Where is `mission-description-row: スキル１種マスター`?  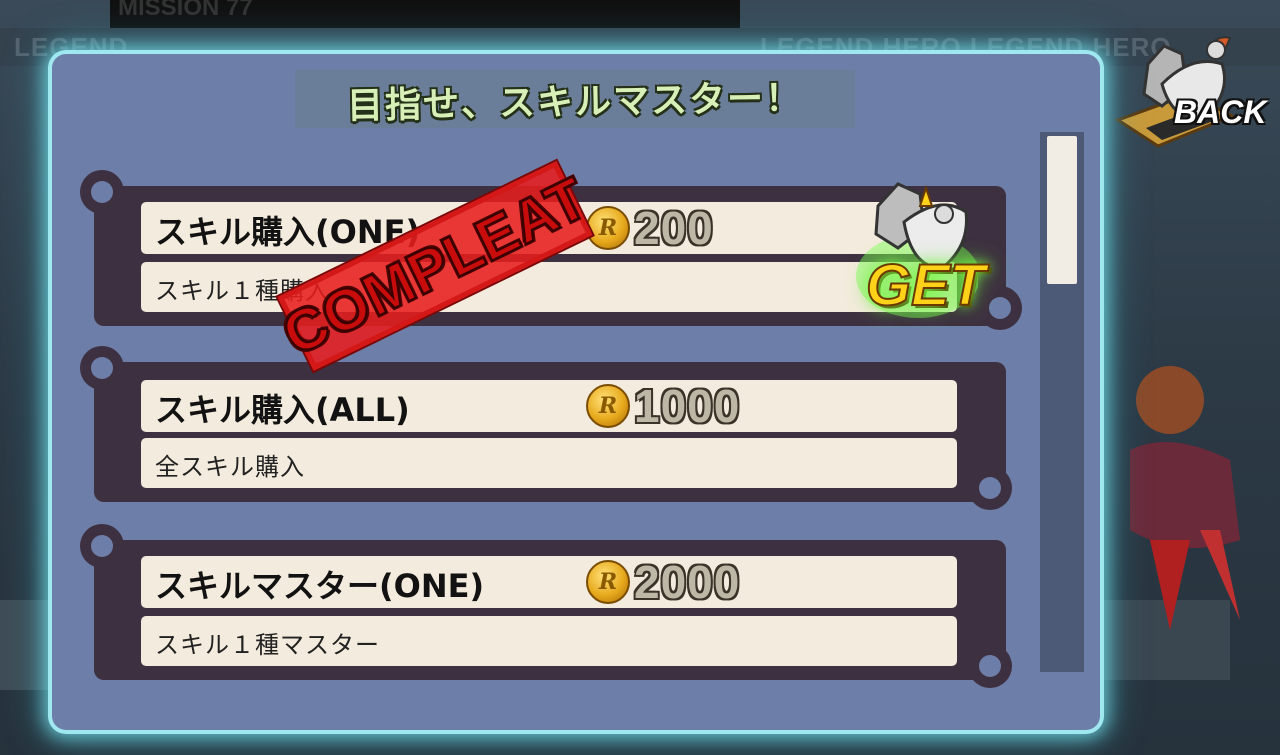 mission-description-row: スキル１種マスター is located at coordinates (549, 641).